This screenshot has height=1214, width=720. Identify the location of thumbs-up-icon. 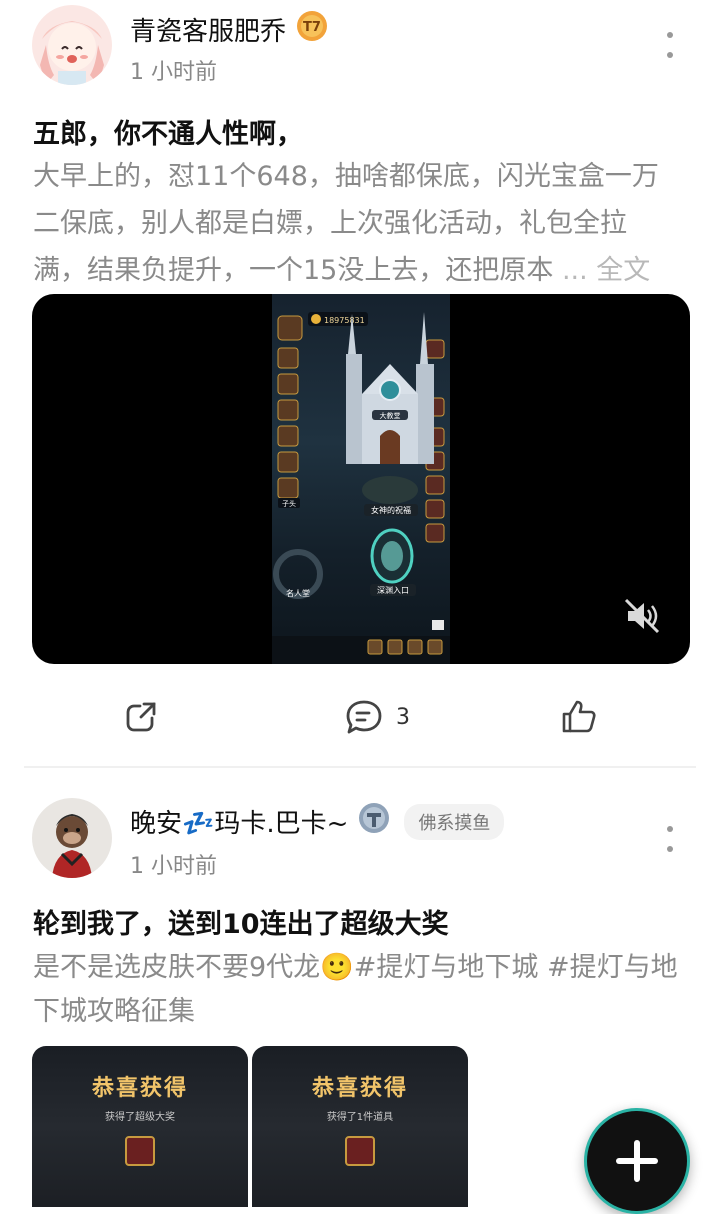
(579, 716).